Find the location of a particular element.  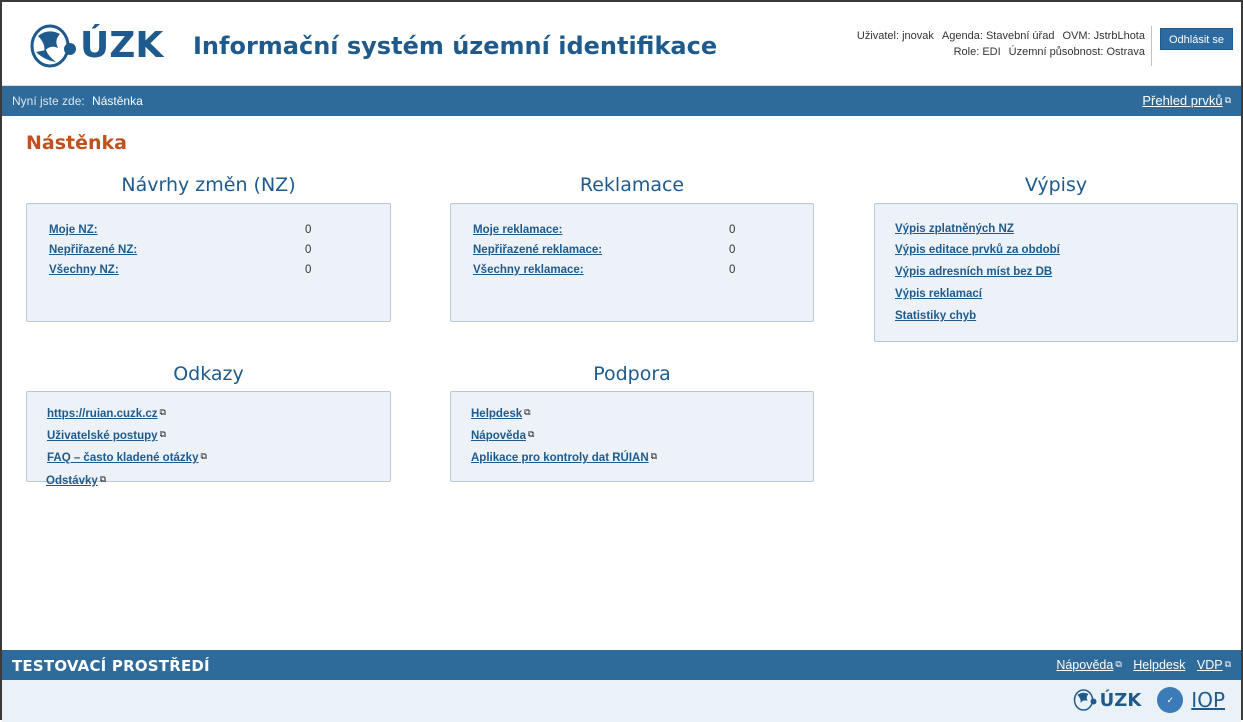

vypisy-heading: Výpisy is located at coordinates (1056, 185).